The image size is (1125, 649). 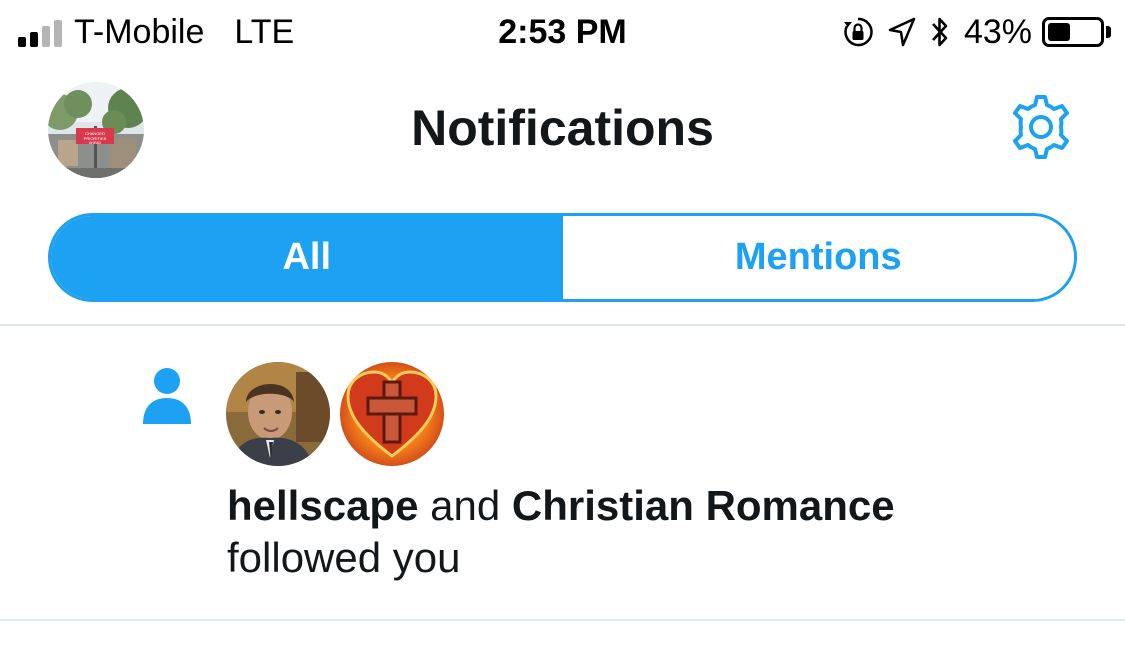 I want to click on gear-icon, so click(x=1041, y=127).